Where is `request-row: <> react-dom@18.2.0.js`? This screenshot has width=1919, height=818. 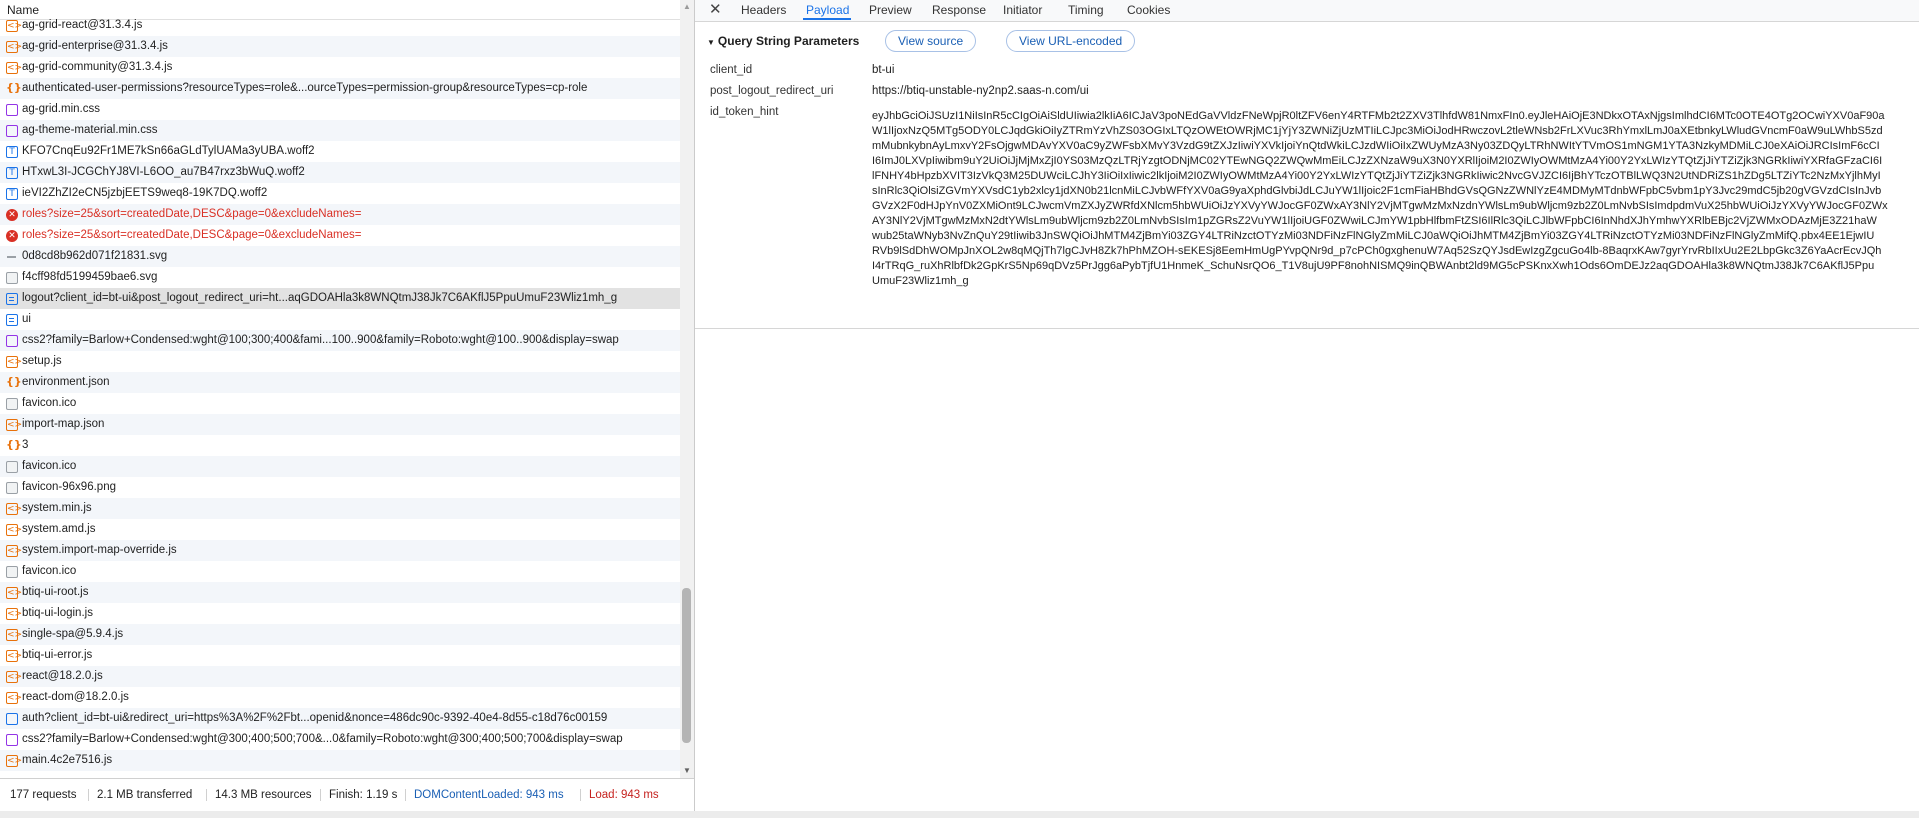 request-row: <> react-dom@18.2.0.js is located at coordinates (340, 697).